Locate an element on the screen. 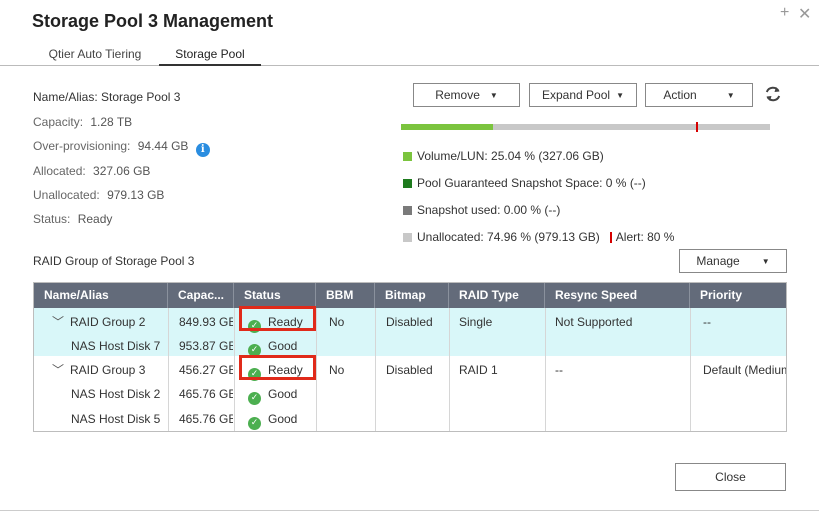 The image size is (819, 513). cell-raid-type: RAID 1 is located at coordinates (478, 370).